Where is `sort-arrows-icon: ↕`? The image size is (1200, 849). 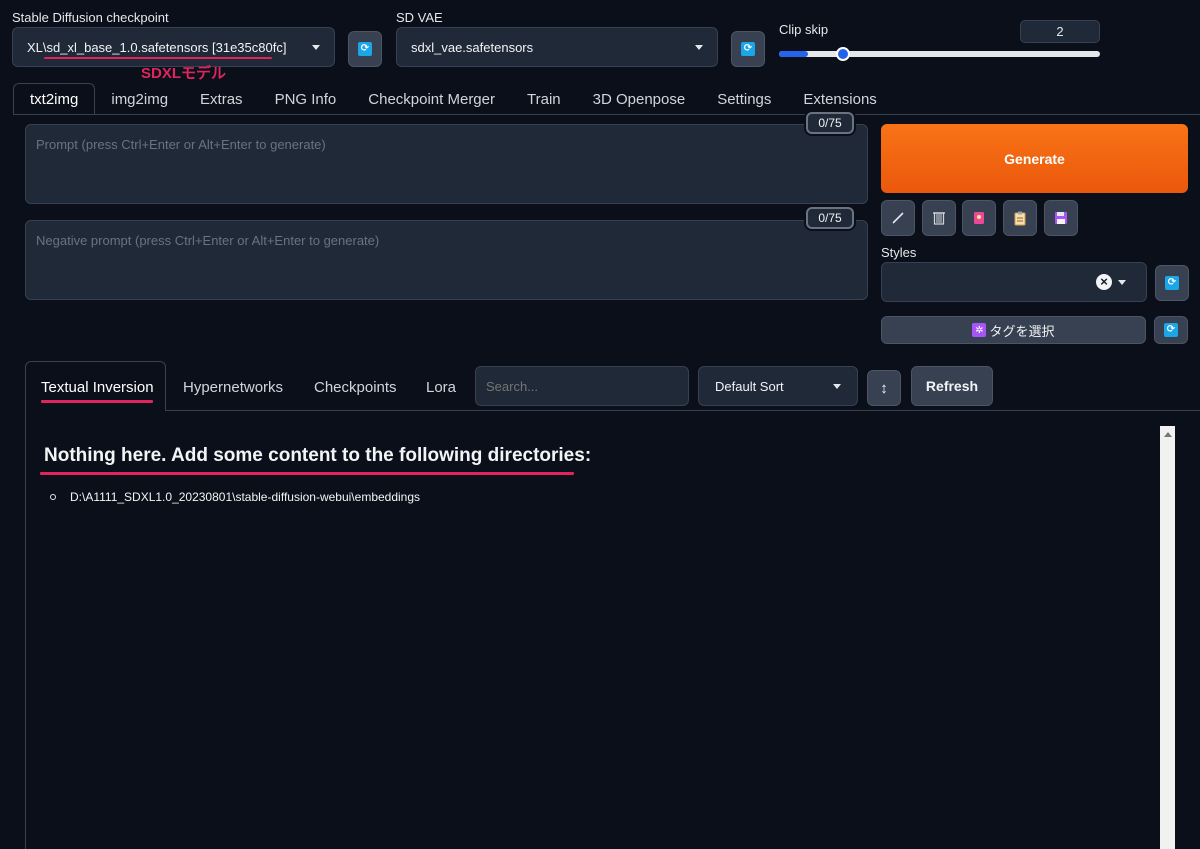
sort-arrows-icon: ↕ is located at coordinates (884, 388).